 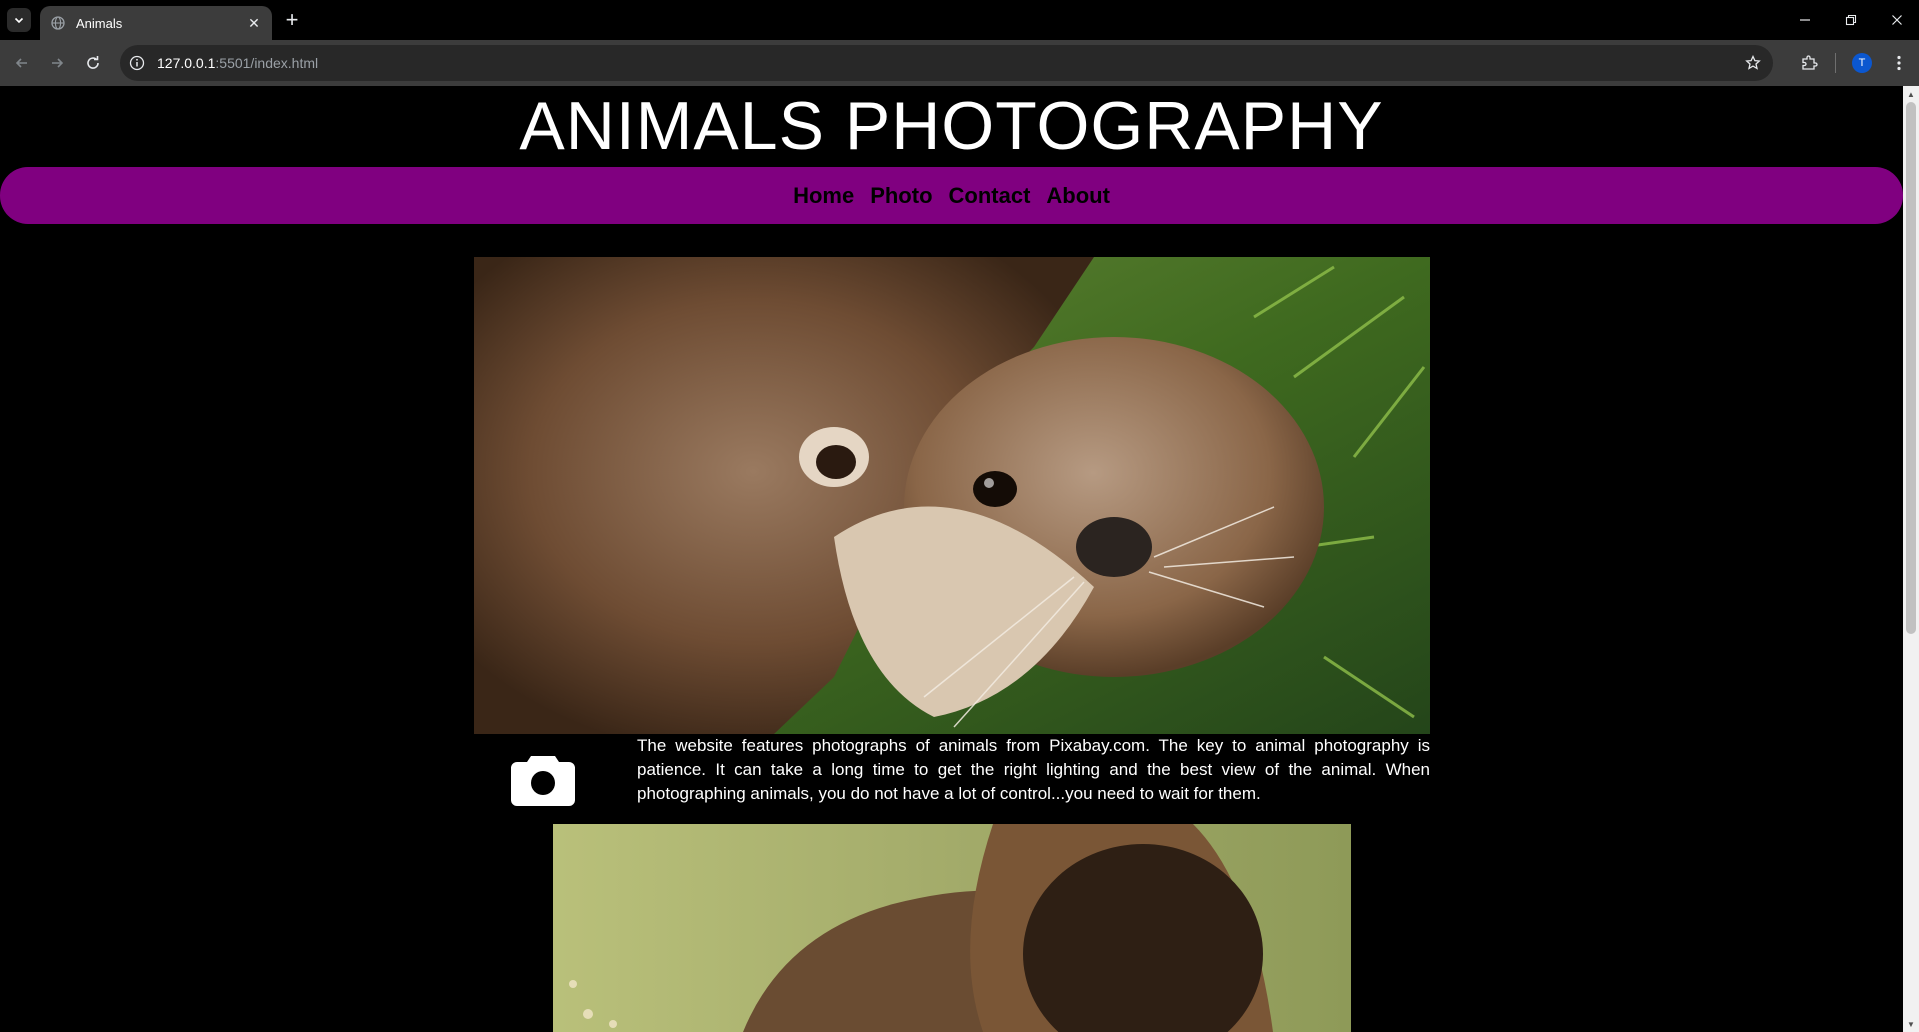 I want to click on new-tab-icon: +, so click(x=292, y=19).